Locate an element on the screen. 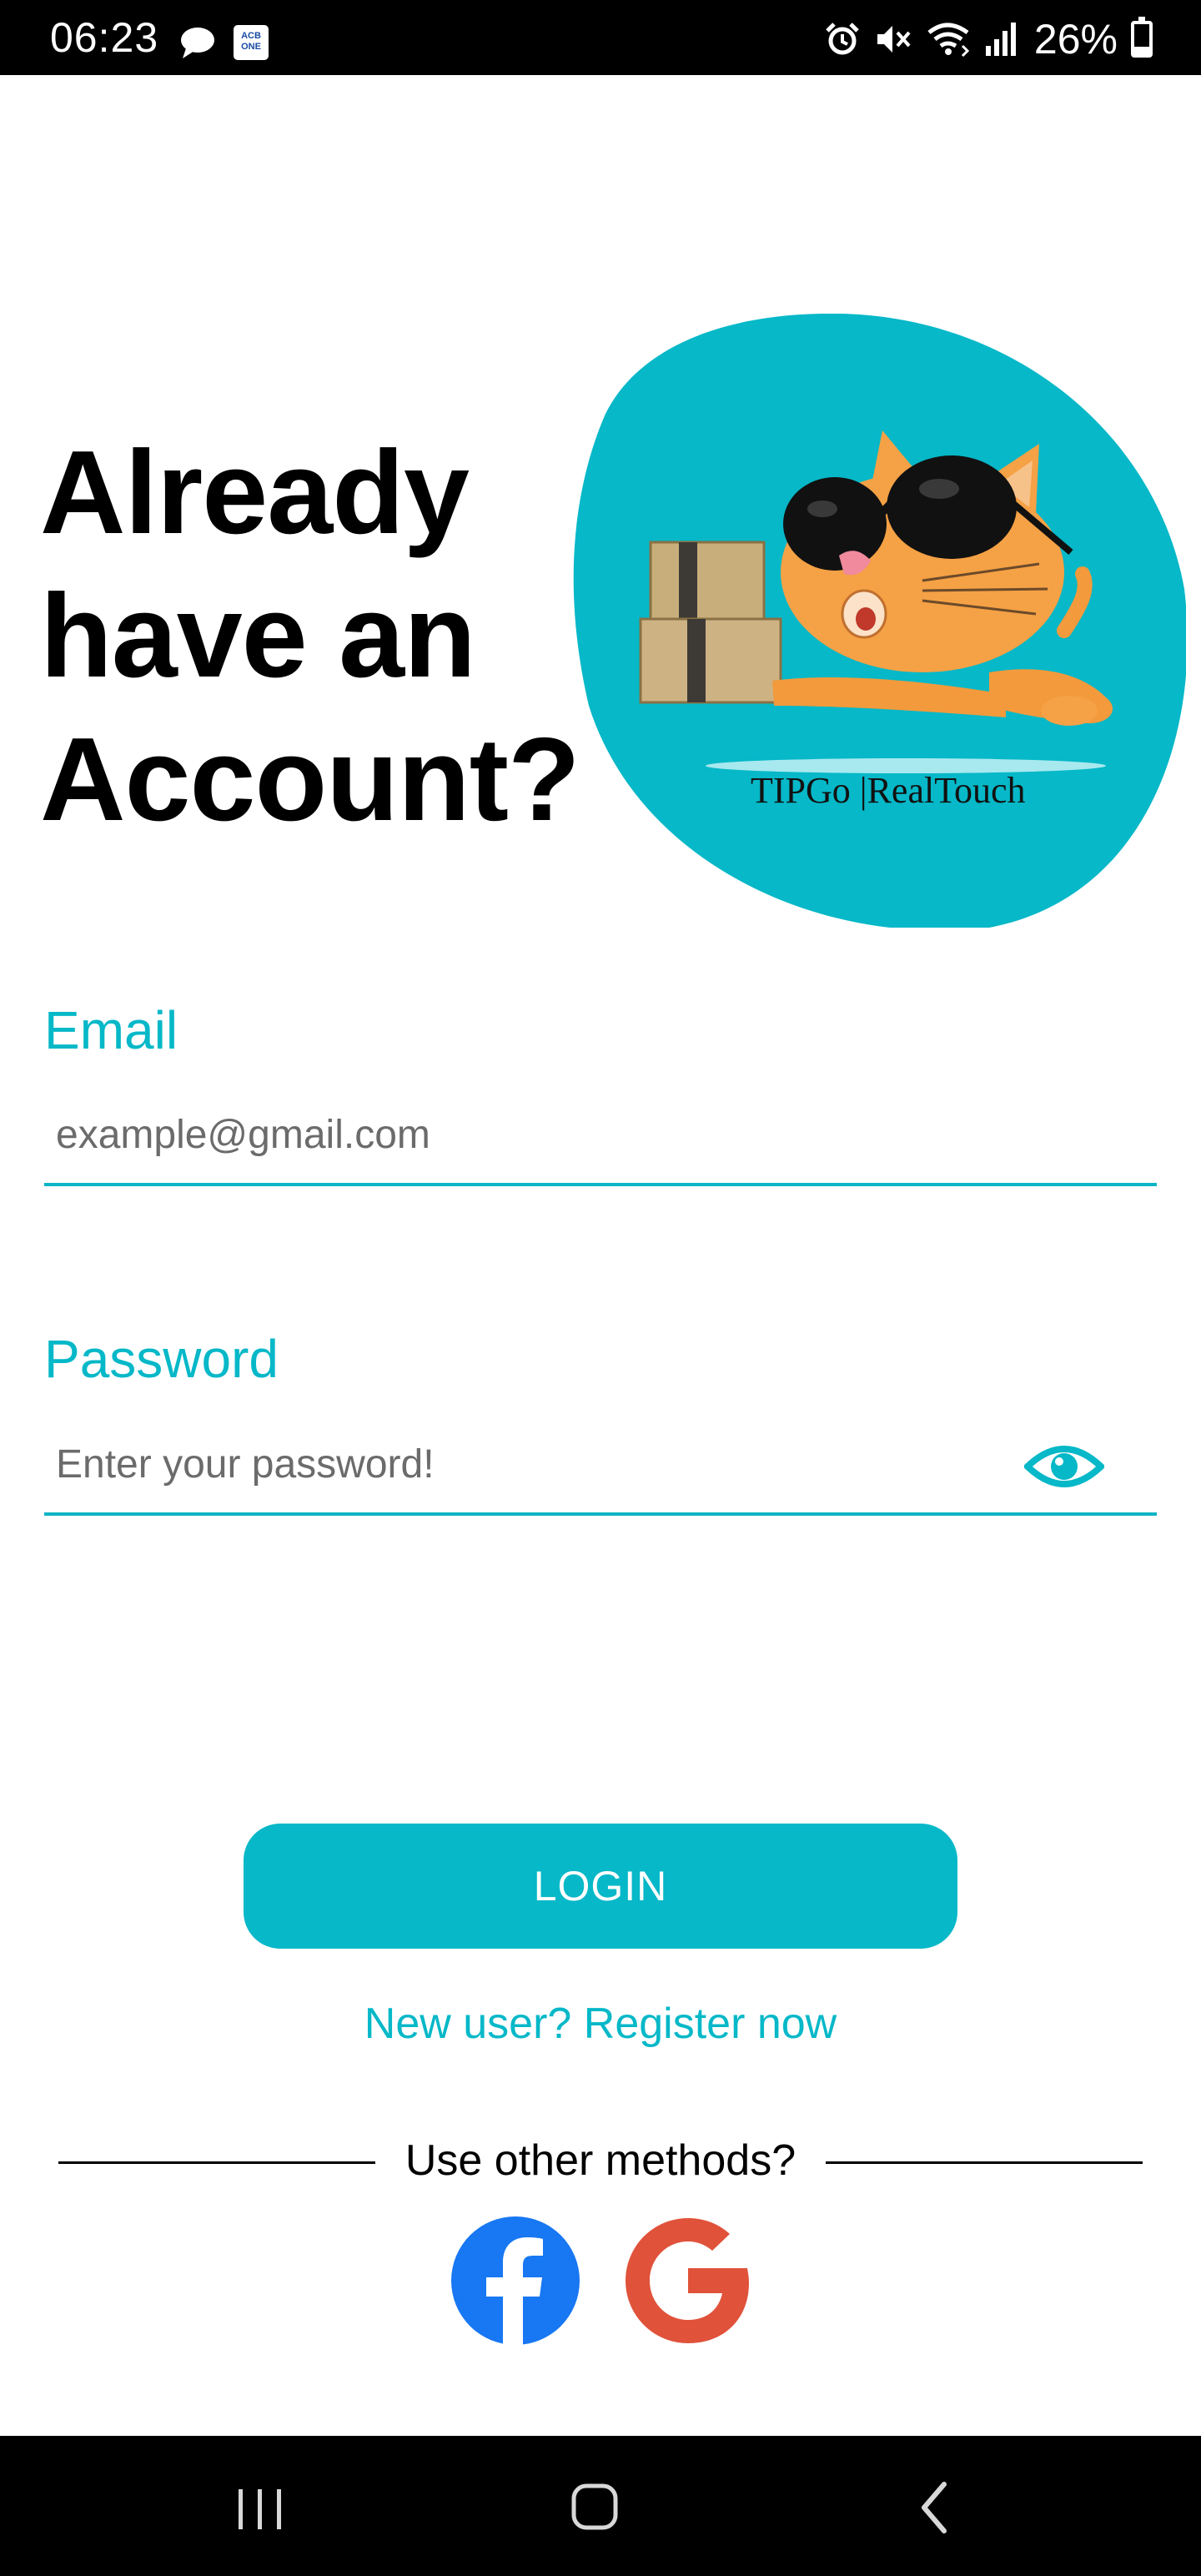 The width and height of the screenshot is (1201, 2576). battery-percent: 26% is located at coordinates (1075, 39).